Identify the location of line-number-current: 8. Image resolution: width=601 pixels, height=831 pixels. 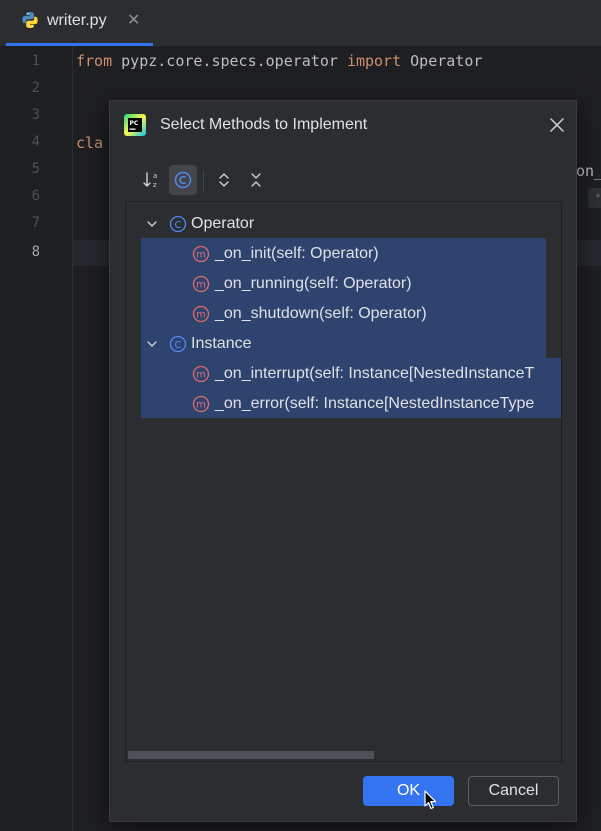
(35, 252).